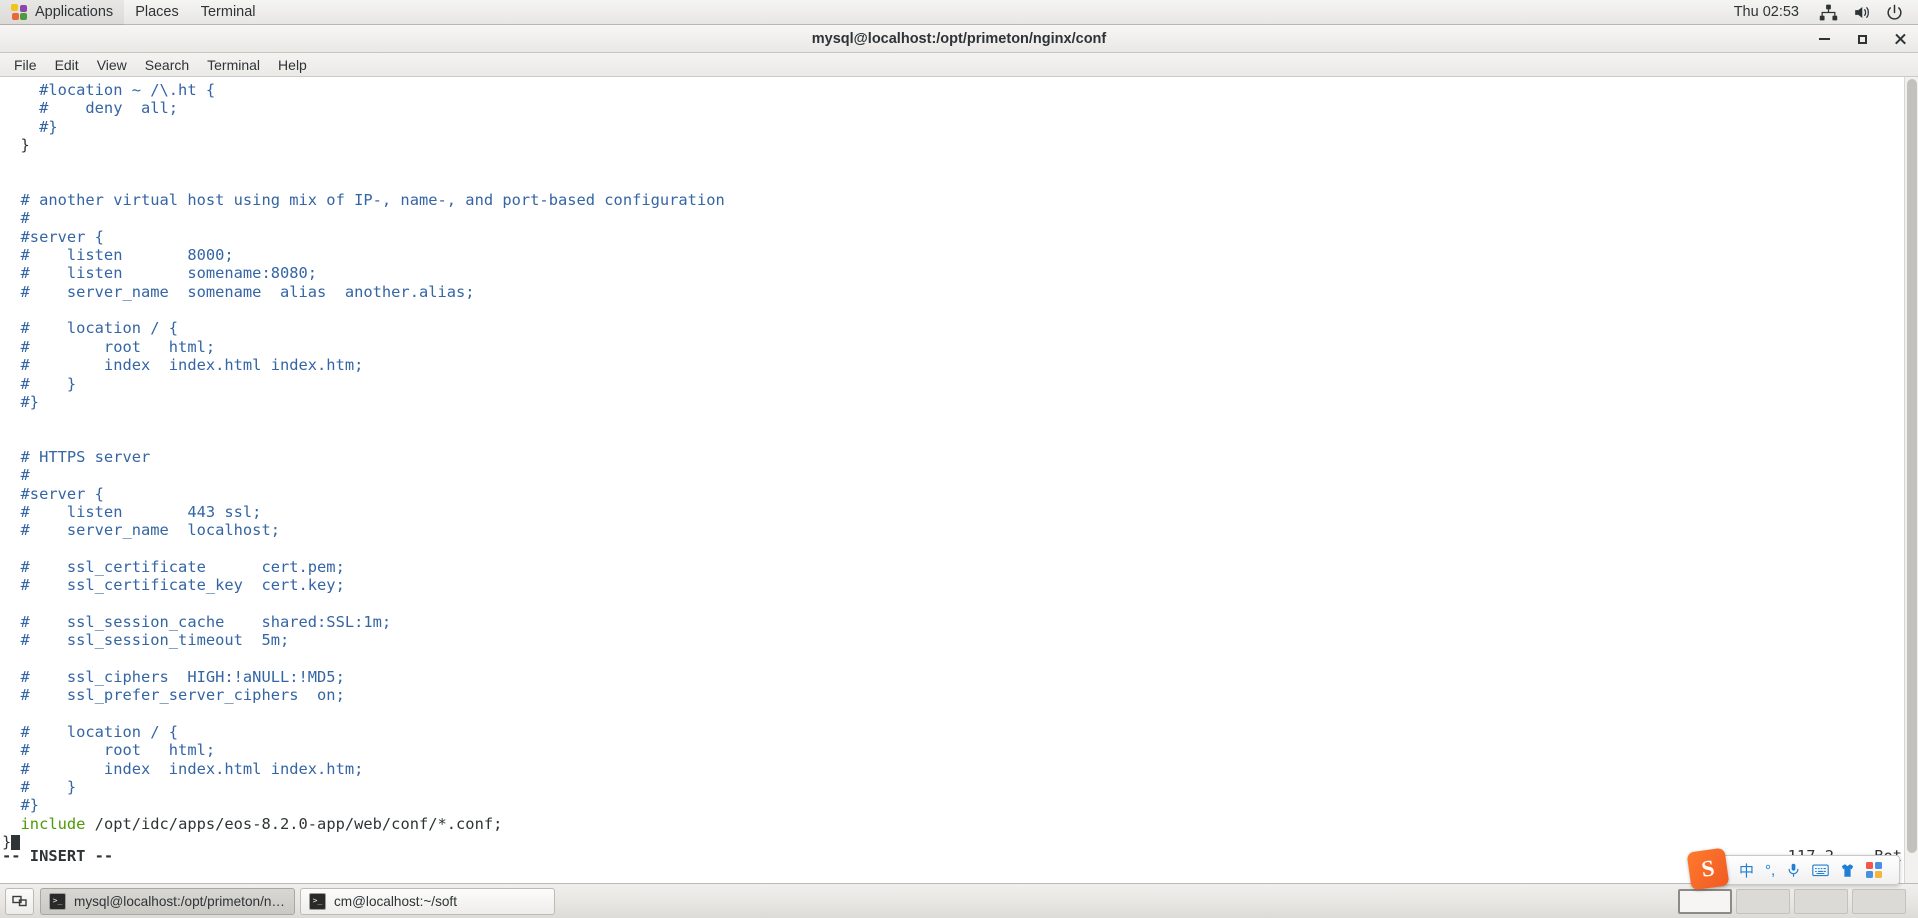  I want to click on terminal-line-text: # }, so click(39, 787).